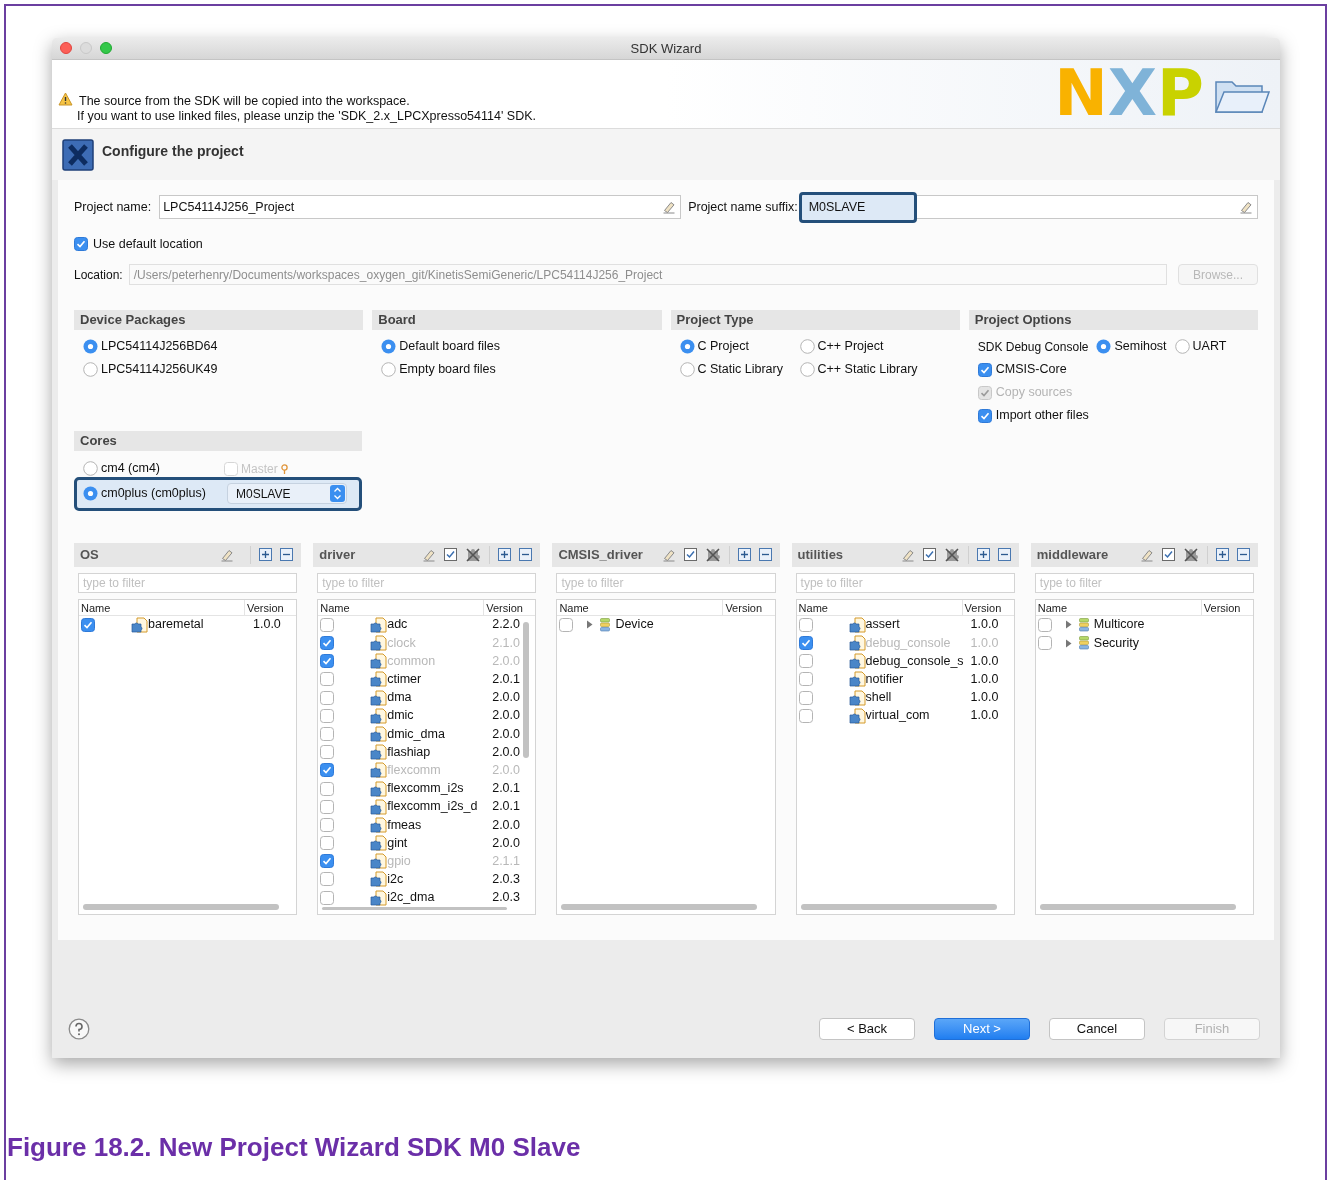 The width and height of the screenshot is (1331, 1180). I want to click on version-text: 2.1.1, so click(505, 861).